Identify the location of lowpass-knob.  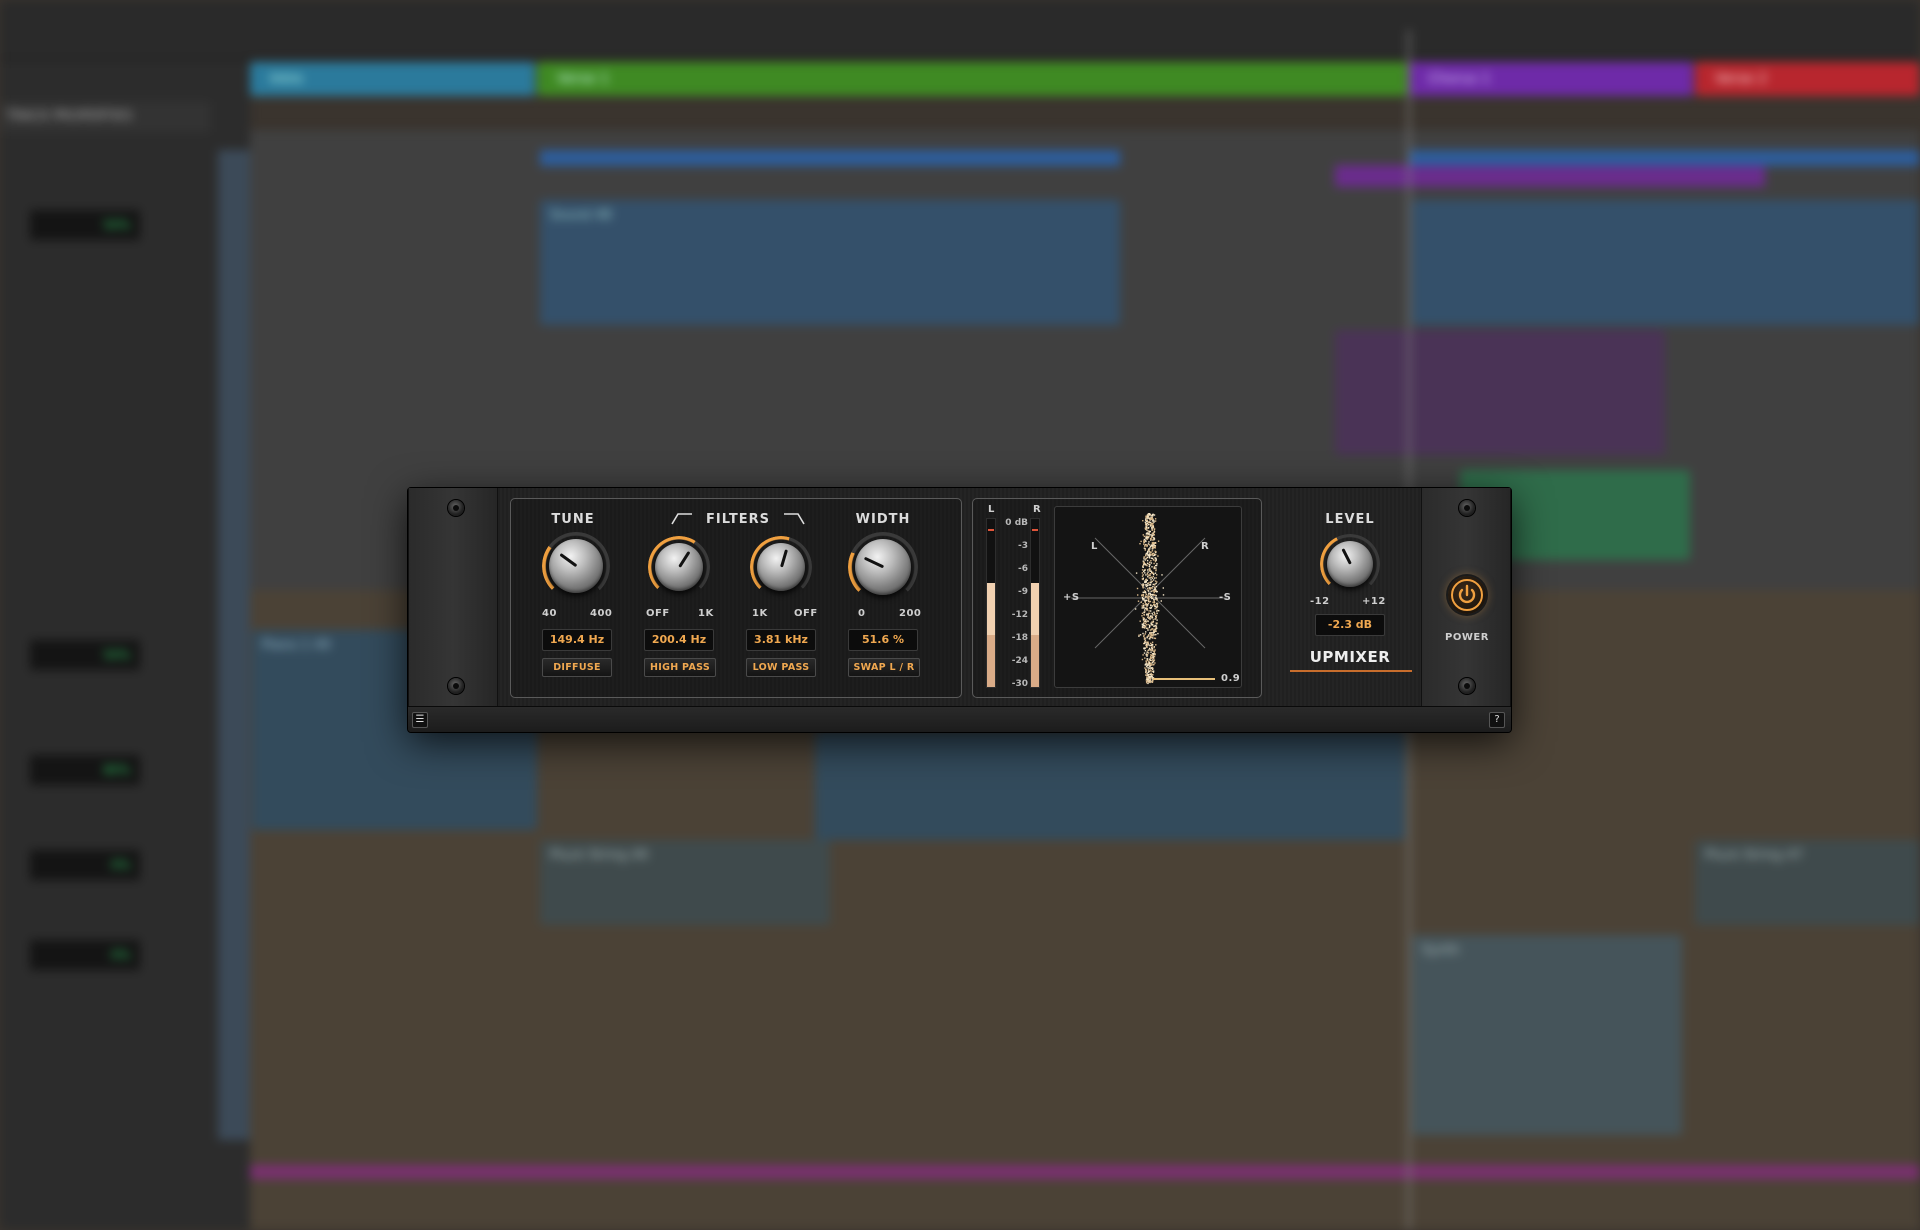
(781, 567).